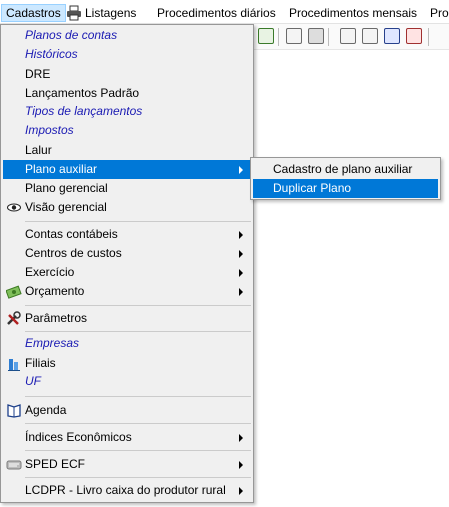 This screenshot has height=507, width=449. What do you see at coordinates (266, 36) in the screenshot?
I see `table-icon` at bounding box center [266, 36].